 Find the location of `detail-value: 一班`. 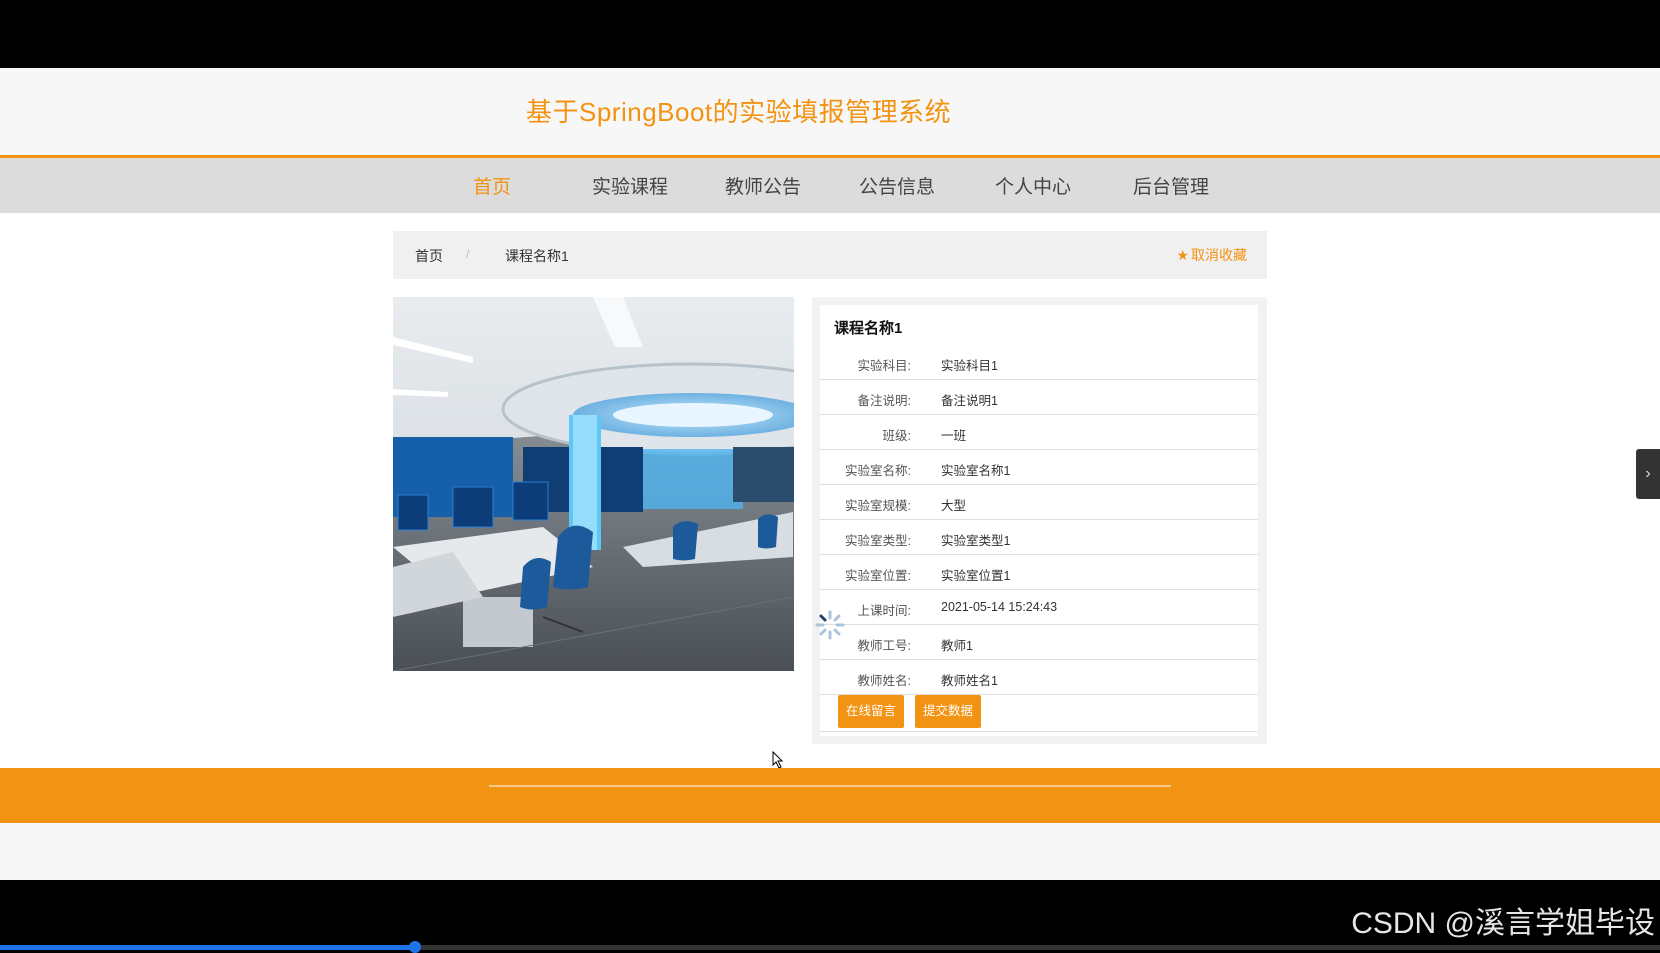

detail-value: 一班 is located at coordinates (954, 436).